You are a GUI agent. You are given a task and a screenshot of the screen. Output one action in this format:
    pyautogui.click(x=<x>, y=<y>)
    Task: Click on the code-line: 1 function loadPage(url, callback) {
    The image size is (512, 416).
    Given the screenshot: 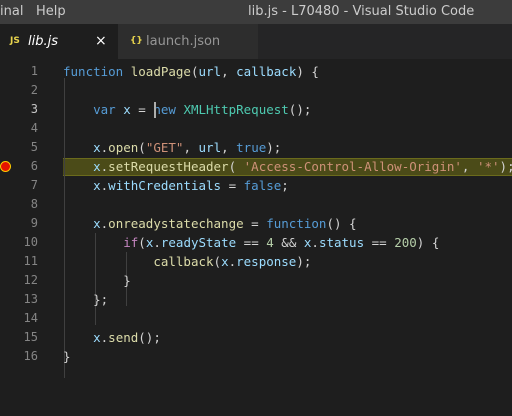 What is the action you would take?
    pyautogui.click(x=256, y=71)
    